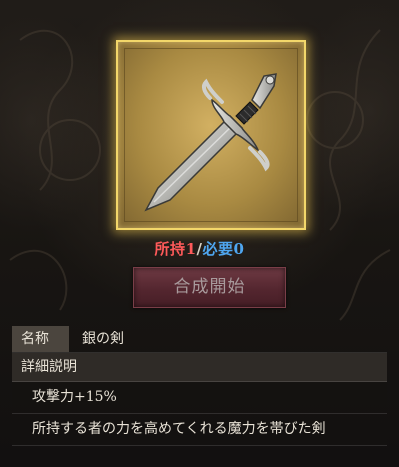  I want to click on needed-label: 必要, so click(218, 249).